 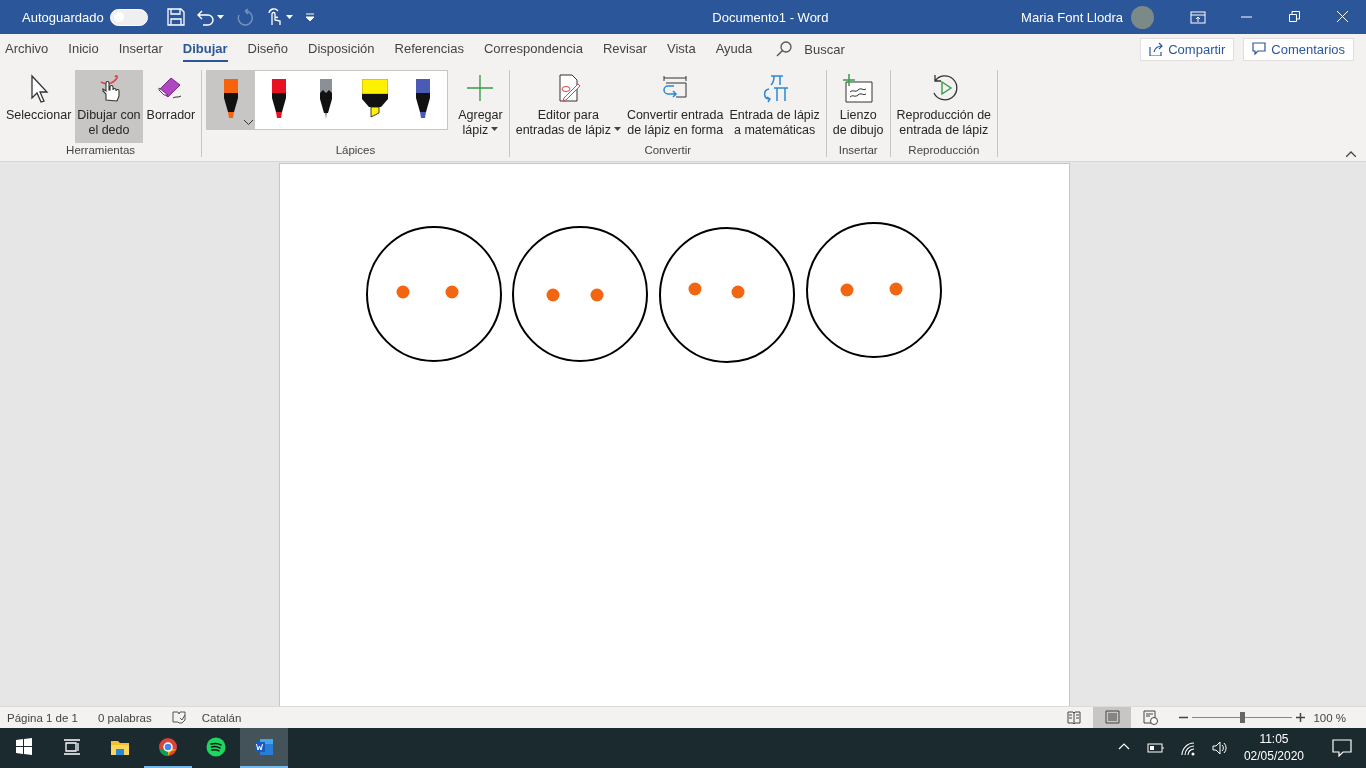 What do you see at coordinates (1187, 748) in the screenshot?
I see `wifi-icon` at bounding box center [1187, 748].